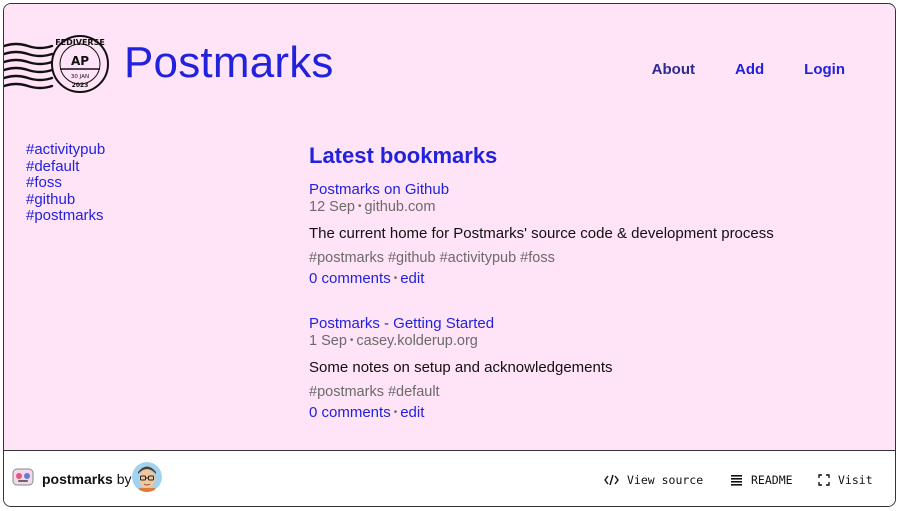  What do you see at coordinates (403, 155) in the screenshot?
I see `section-heading: Latest bookmarks` at bounding box center [403, 155].